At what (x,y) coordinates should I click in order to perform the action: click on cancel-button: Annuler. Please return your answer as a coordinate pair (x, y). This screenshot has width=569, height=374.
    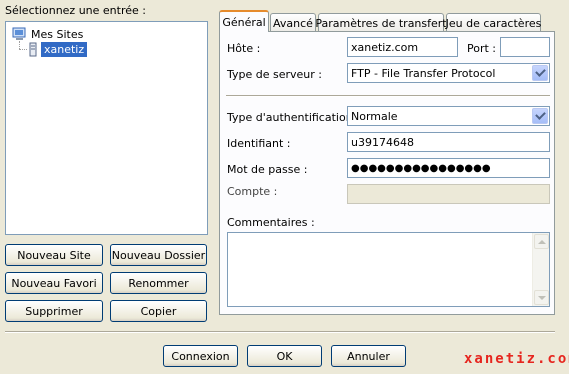
    Looking at the image, I should click on (368, 356).